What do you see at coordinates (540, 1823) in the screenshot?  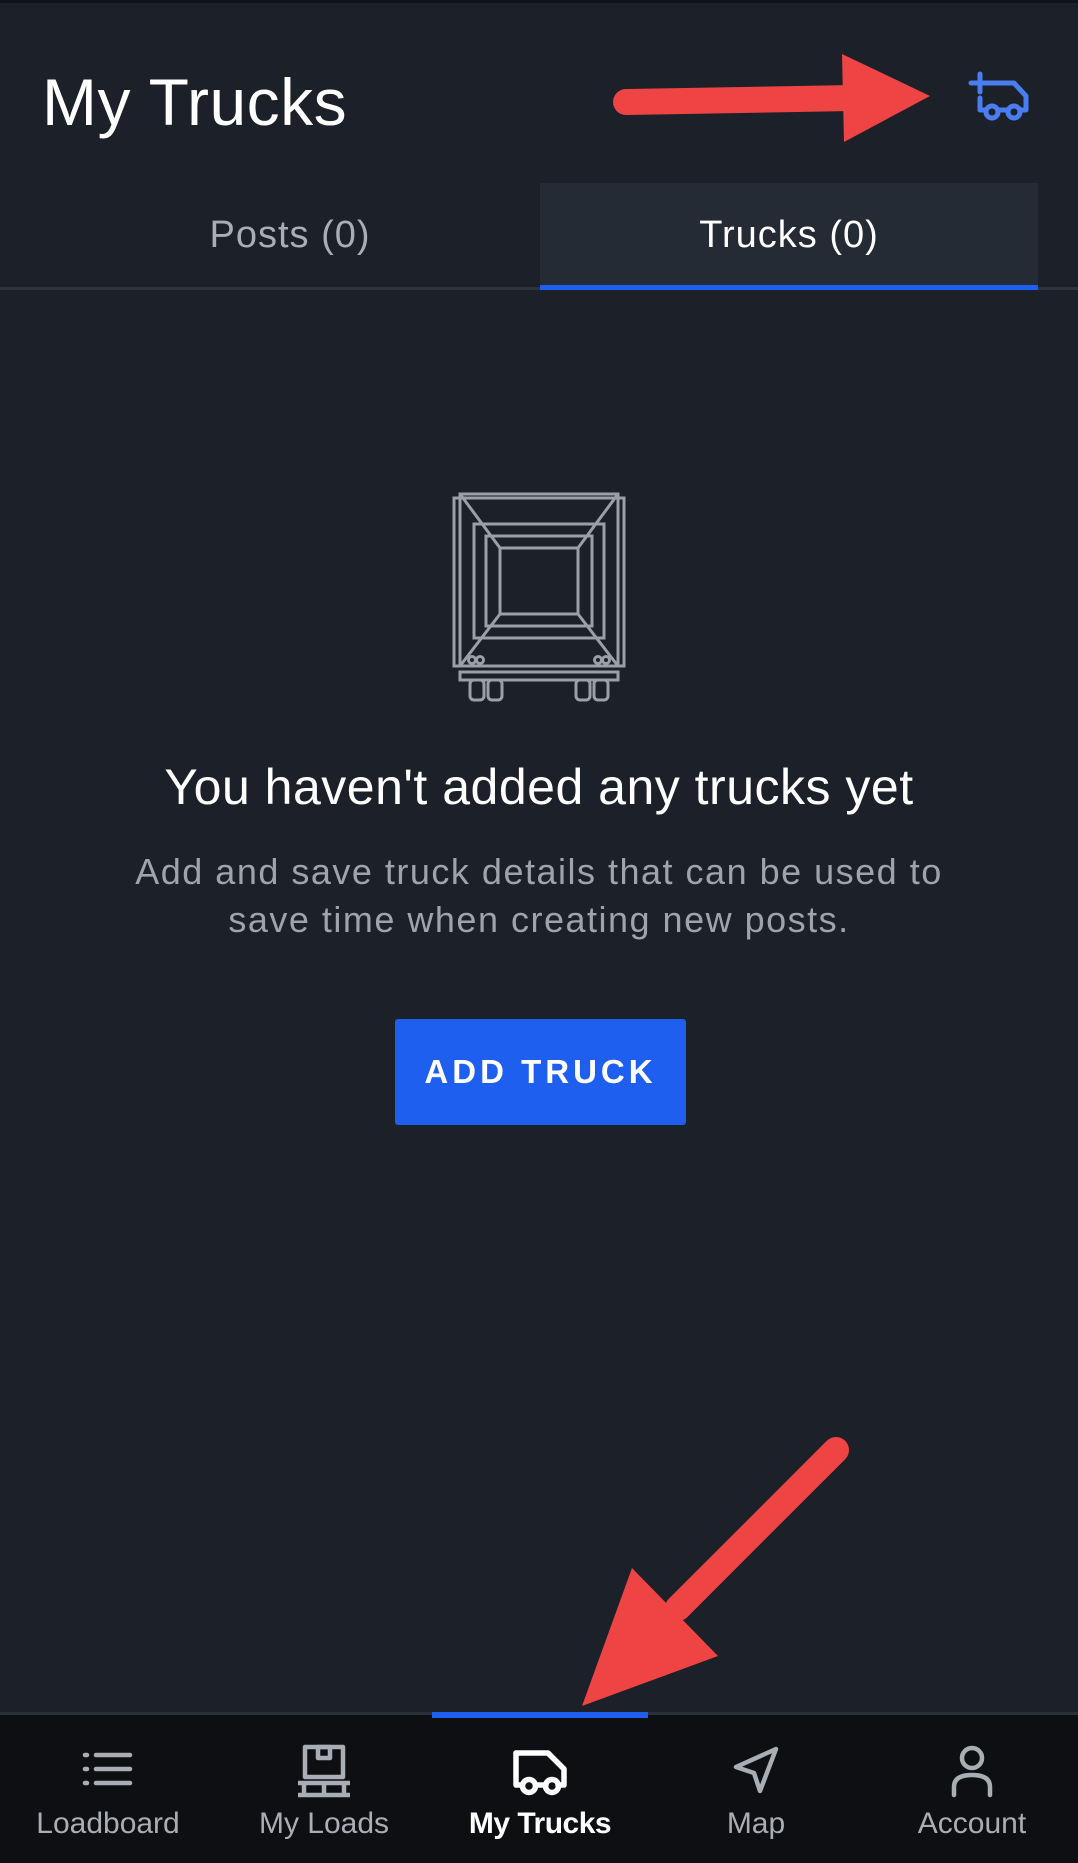 I see `nav-label-my-trucks: My Trucks` at bounding box center [540, 1823].